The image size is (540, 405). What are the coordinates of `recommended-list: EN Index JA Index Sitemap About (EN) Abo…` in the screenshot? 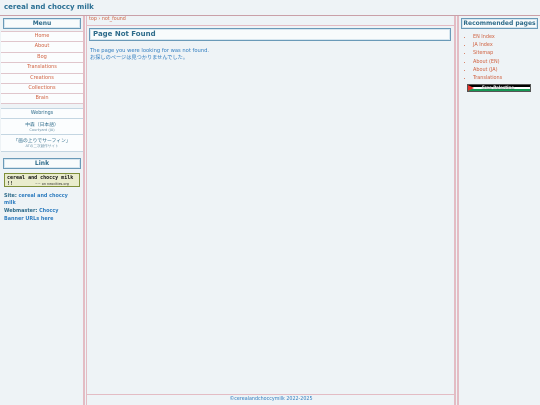 It's located at (506, 57).